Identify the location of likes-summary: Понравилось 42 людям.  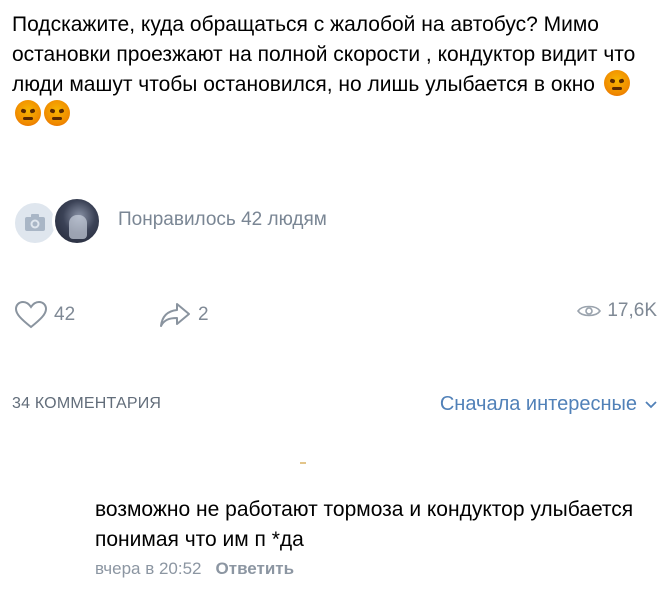
(332, 221).